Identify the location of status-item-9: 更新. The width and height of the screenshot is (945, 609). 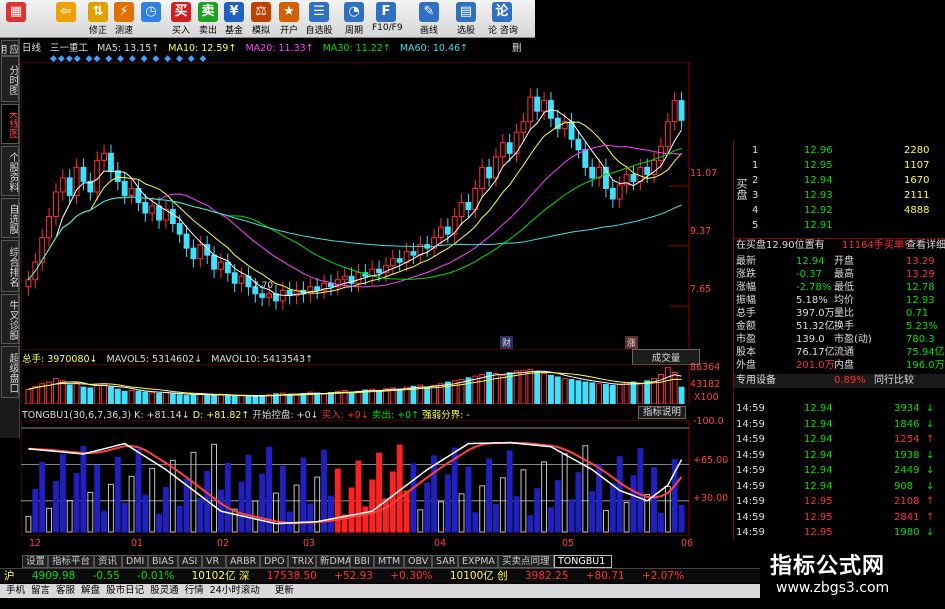
(284, 590).